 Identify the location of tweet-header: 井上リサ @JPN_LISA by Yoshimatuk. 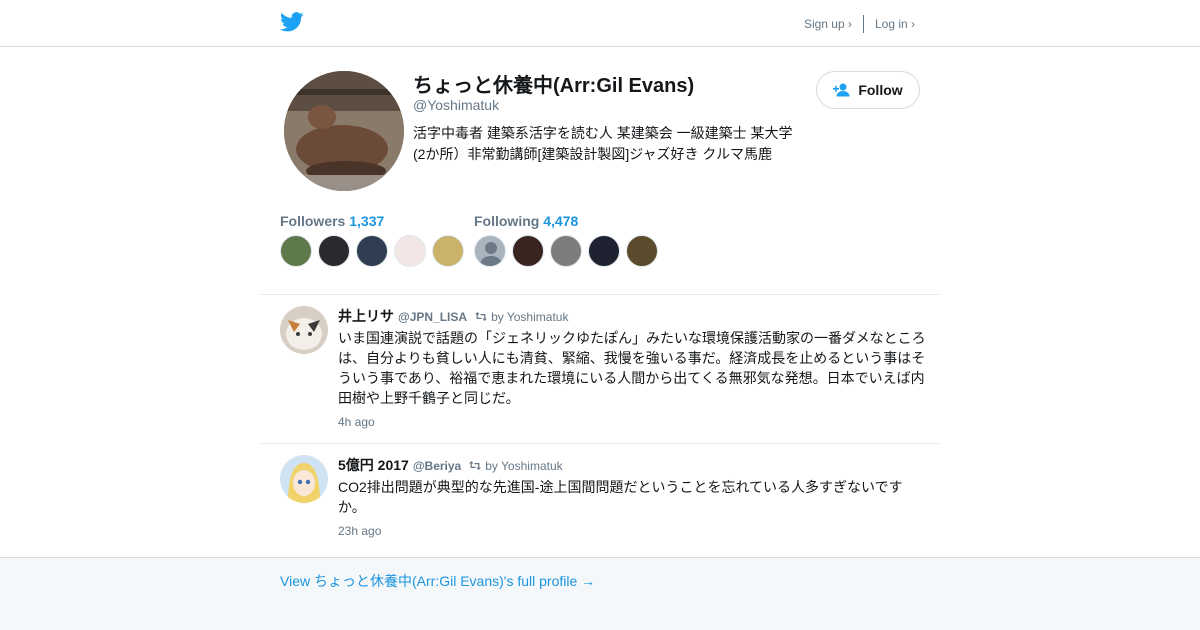
(453, 316).